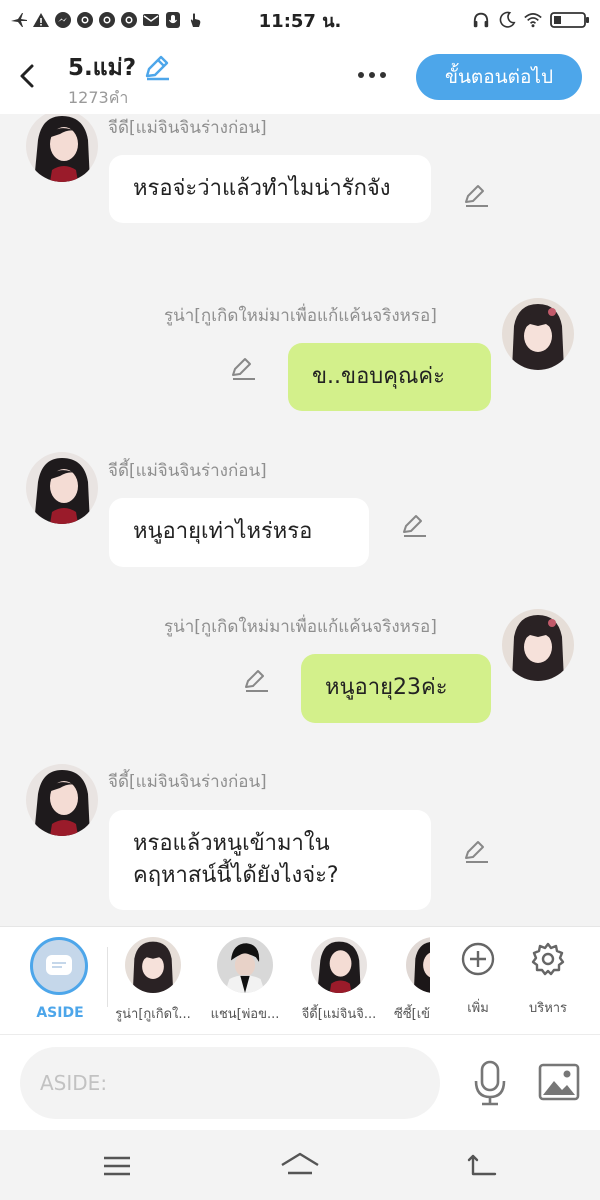 This screenshot has width=600, height=1200. I want to click on microphone-icon, so click(490, 1083).